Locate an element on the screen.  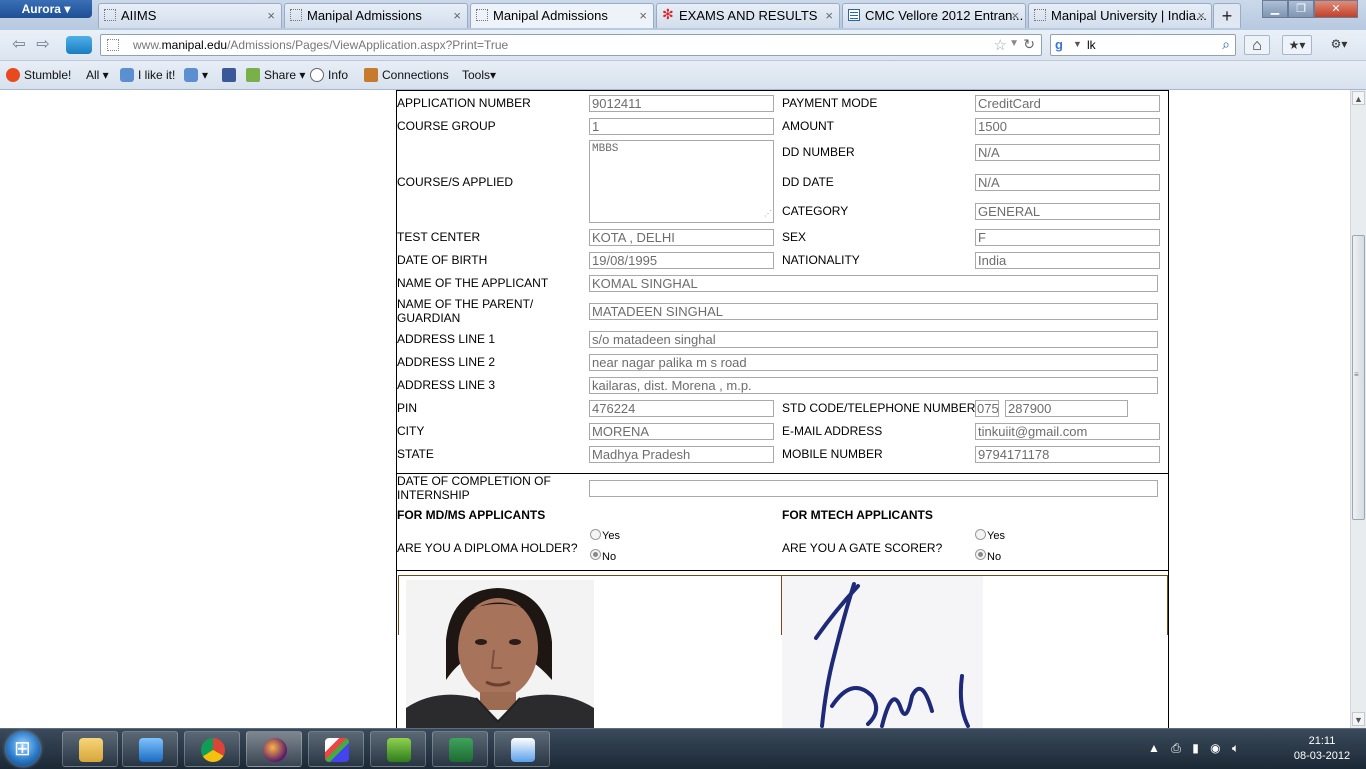
tab-manipal-admissions-2: Manipal Admissions × is located at coordinates (562, 15).